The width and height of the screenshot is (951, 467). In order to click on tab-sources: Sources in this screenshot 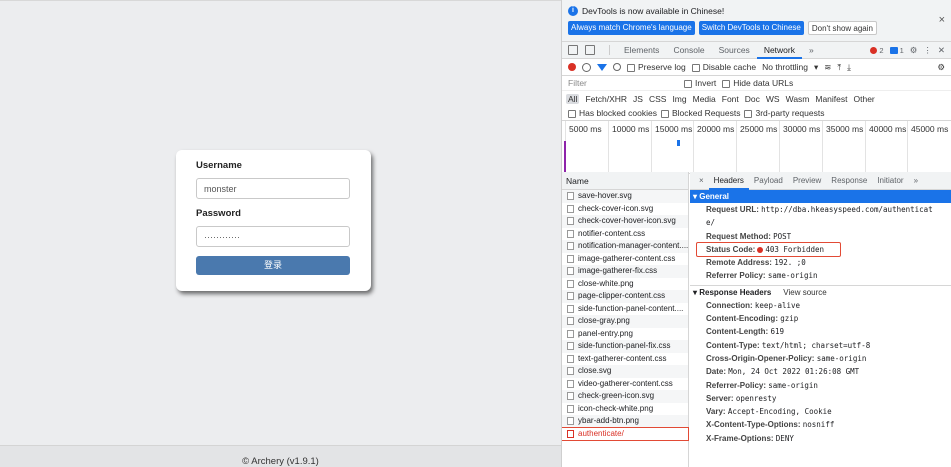, I will do `click(734, 50)`.